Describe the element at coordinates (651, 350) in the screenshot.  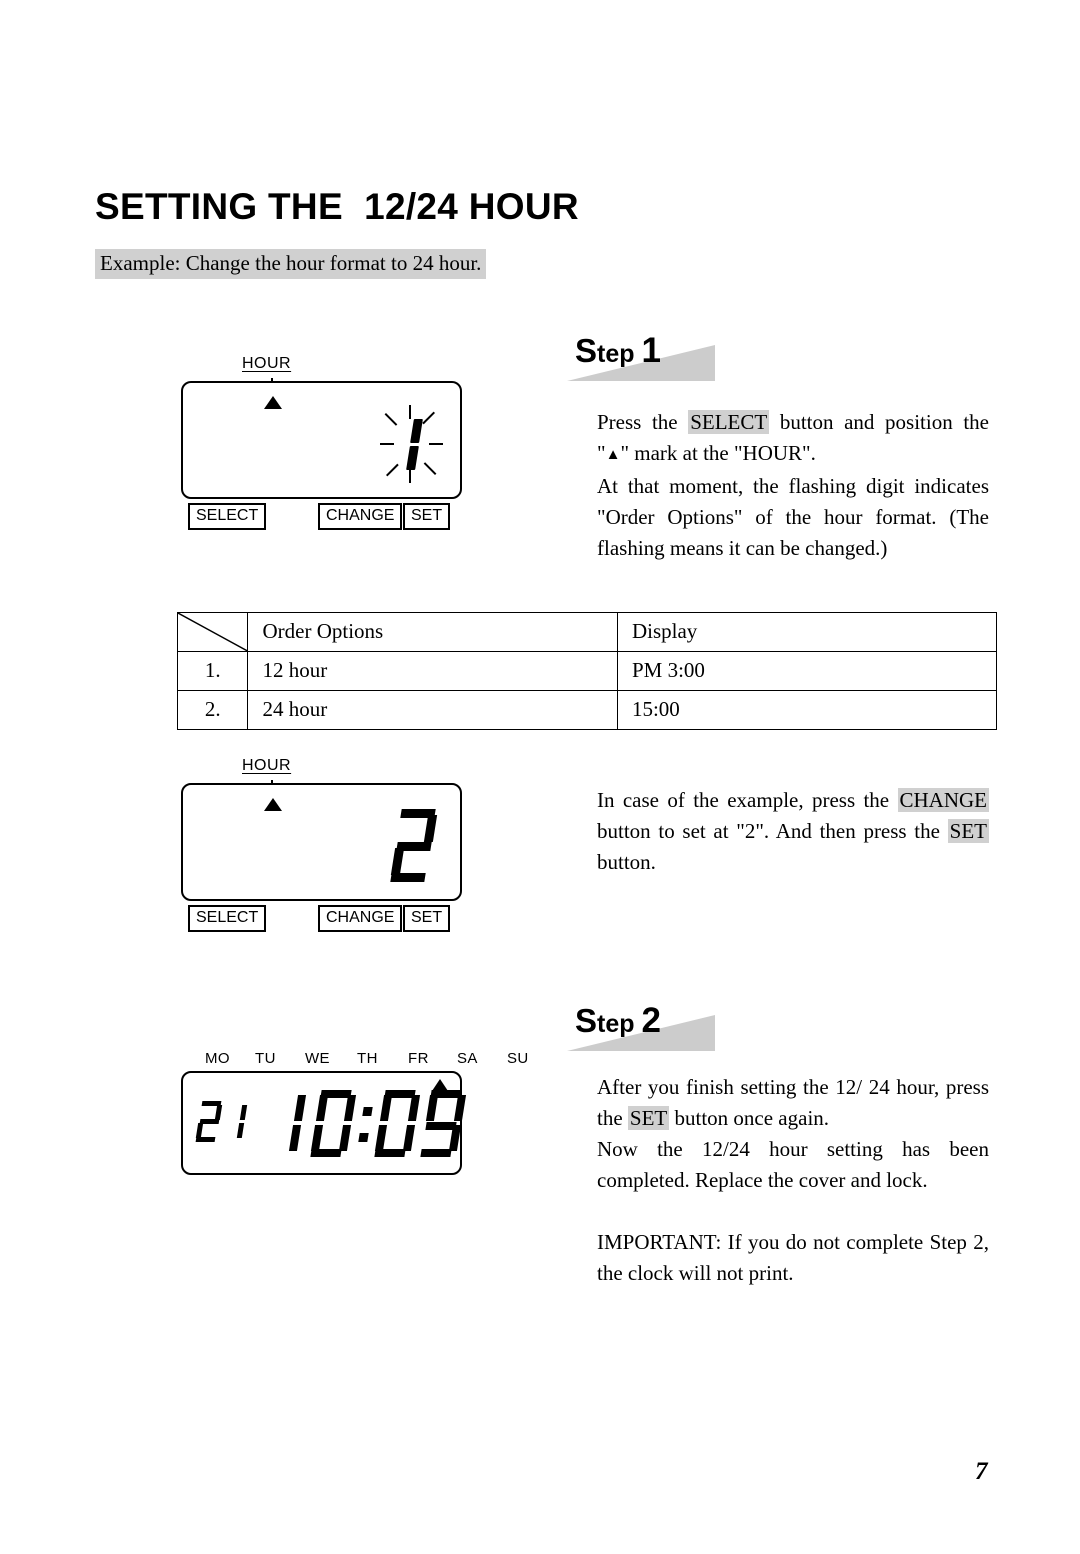
I see `step-number: 1` at that location.